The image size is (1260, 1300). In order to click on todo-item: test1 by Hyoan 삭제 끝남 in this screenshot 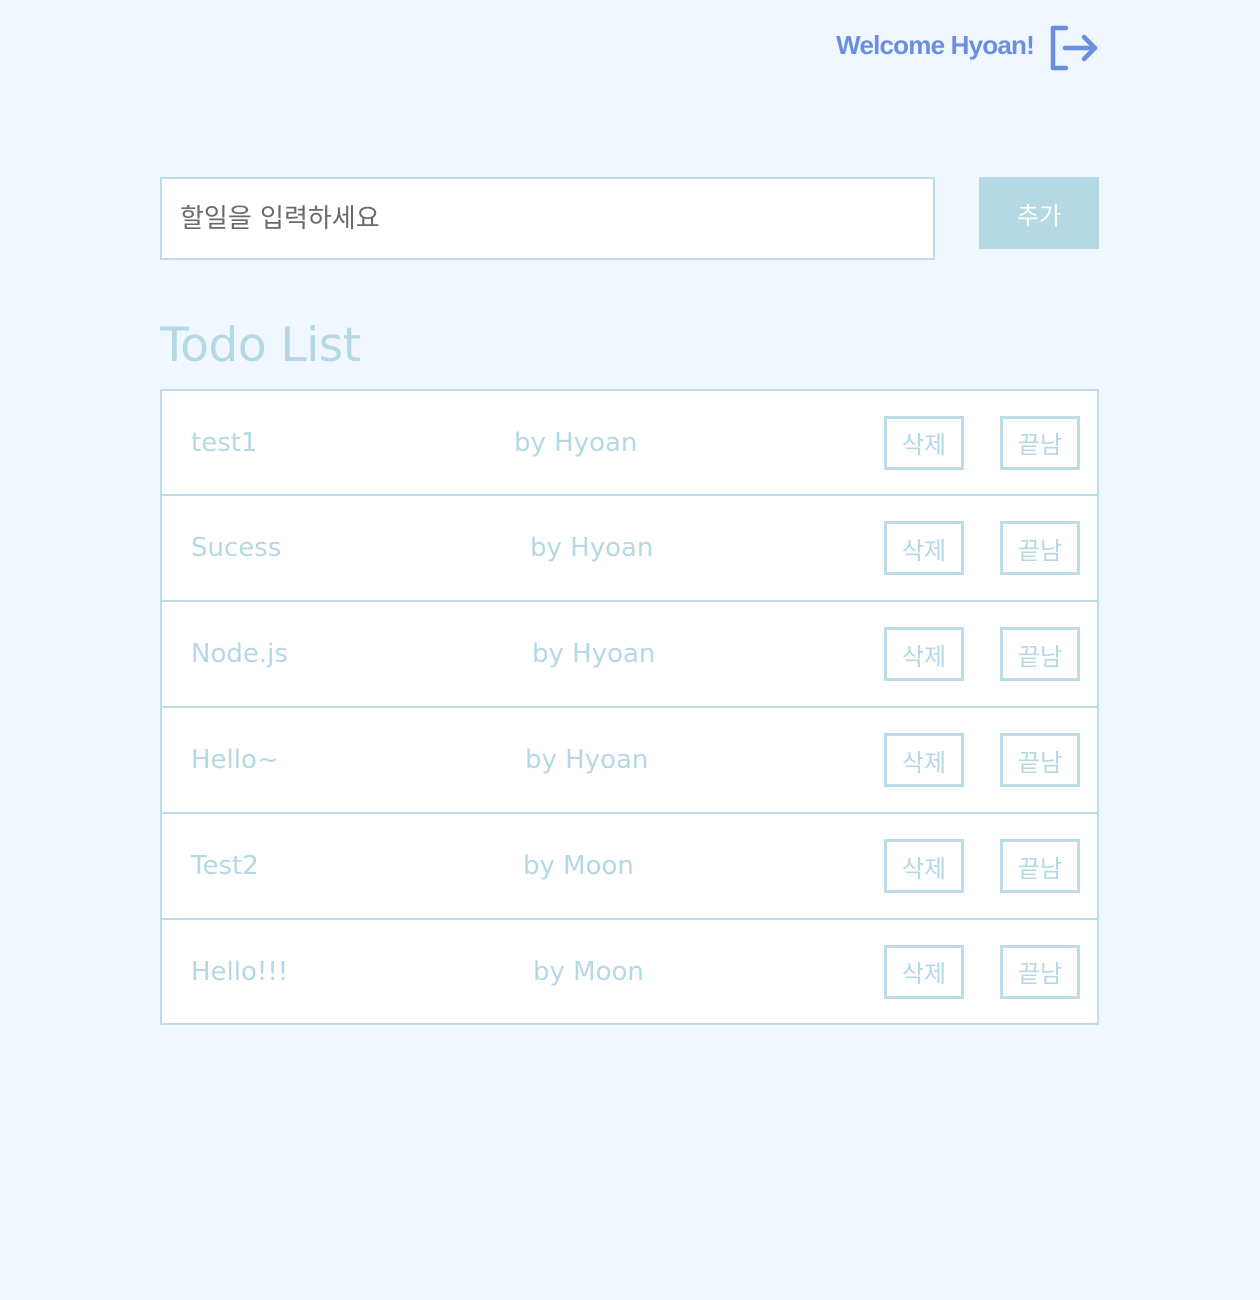, I will do `click(629, 442)`.